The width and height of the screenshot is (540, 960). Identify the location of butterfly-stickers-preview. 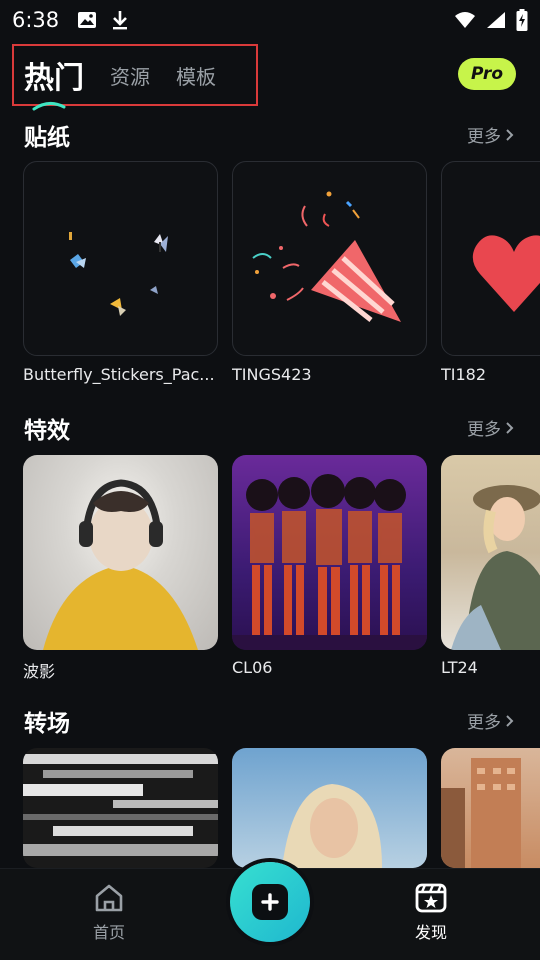
(118, 274).